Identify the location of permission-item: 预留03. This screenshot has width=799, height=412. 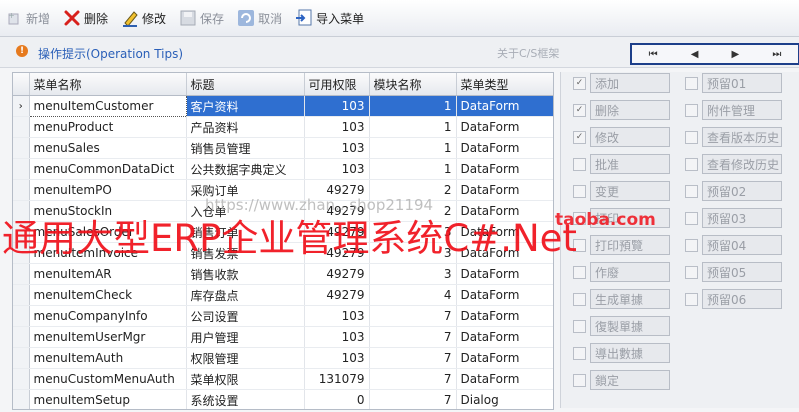
(733, 218).